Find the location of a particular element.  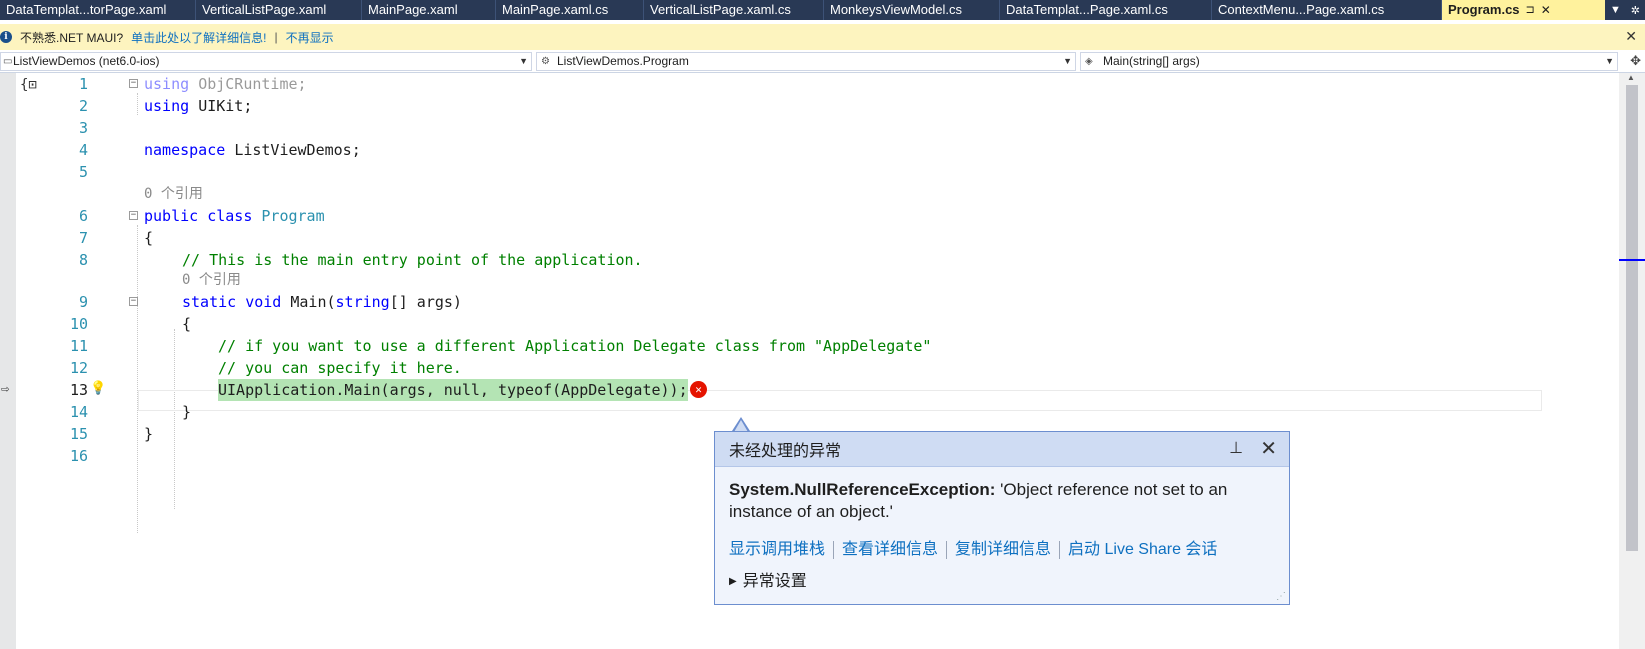

method-icon: ◈ is located at coordinates (1089, 61).